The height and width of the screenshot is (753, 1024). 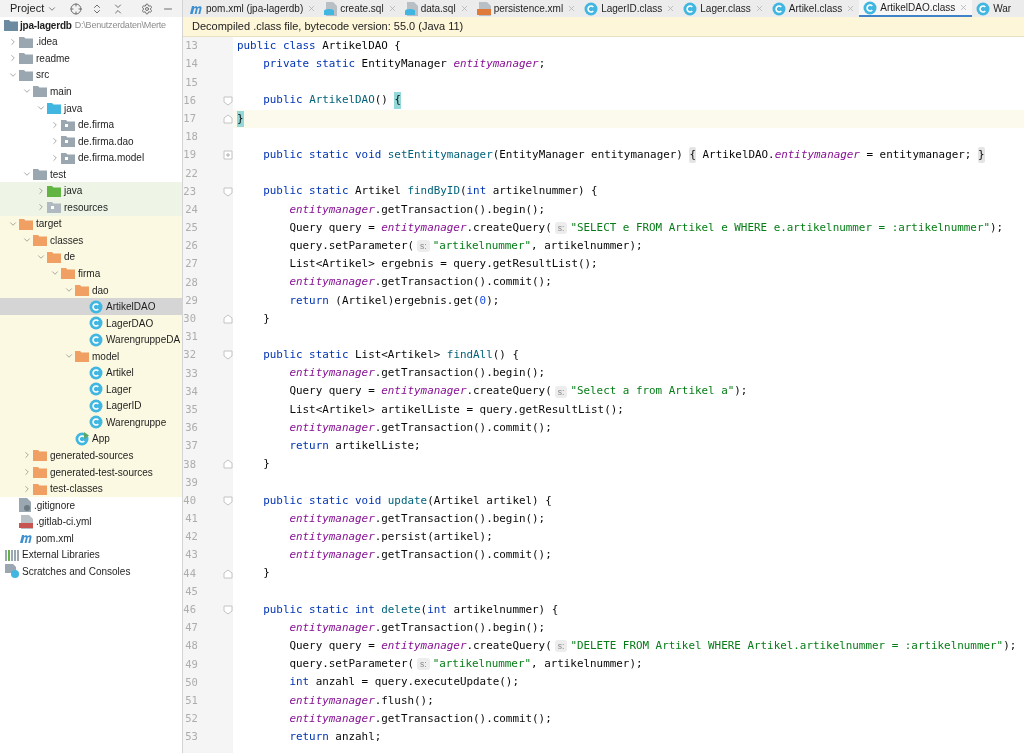 I want to click on tree-item-label: main, so click(x=61, y=91).